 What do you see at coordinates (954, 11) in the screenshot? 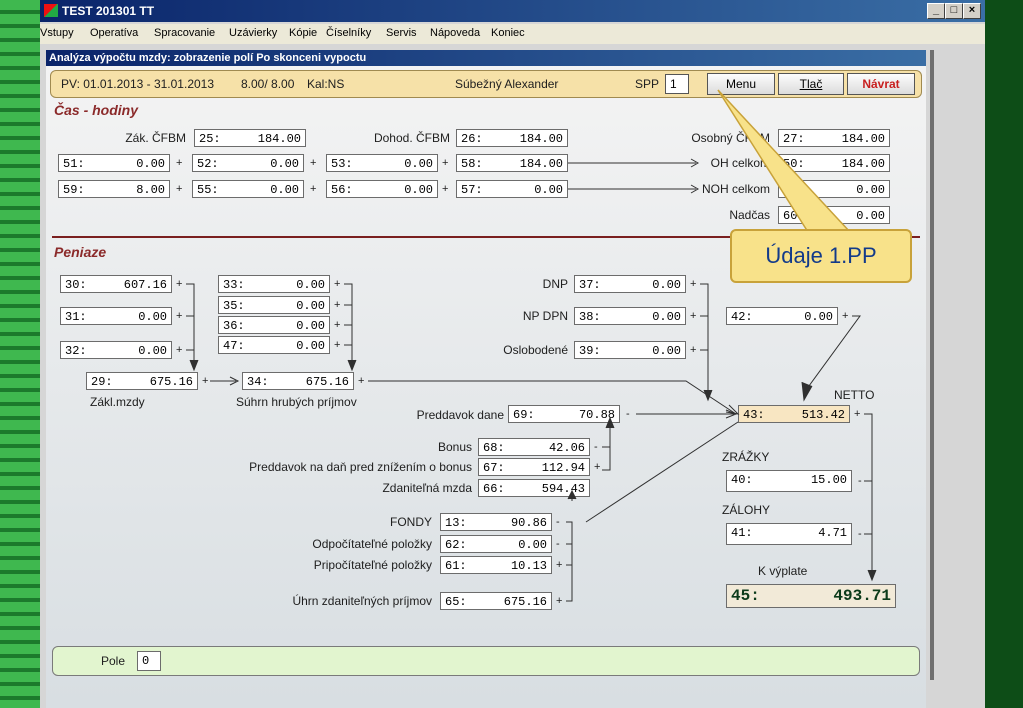
I see `maximize-button: □` at bounding box center [954, 11].